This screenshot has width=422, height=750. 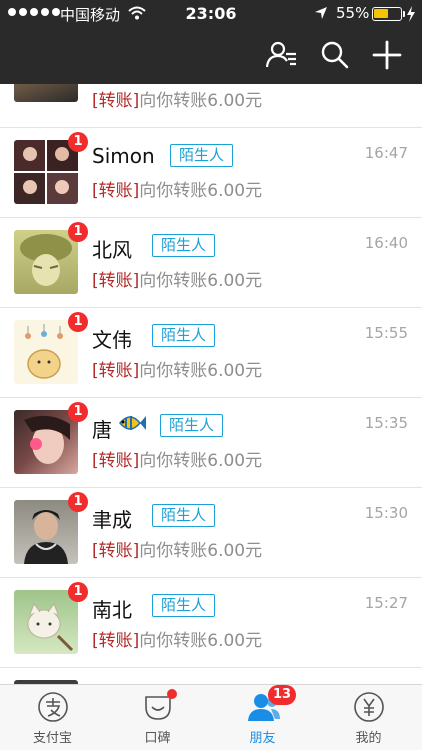 I want to click on fish-emoji-icon, so click(x=132, y=423).